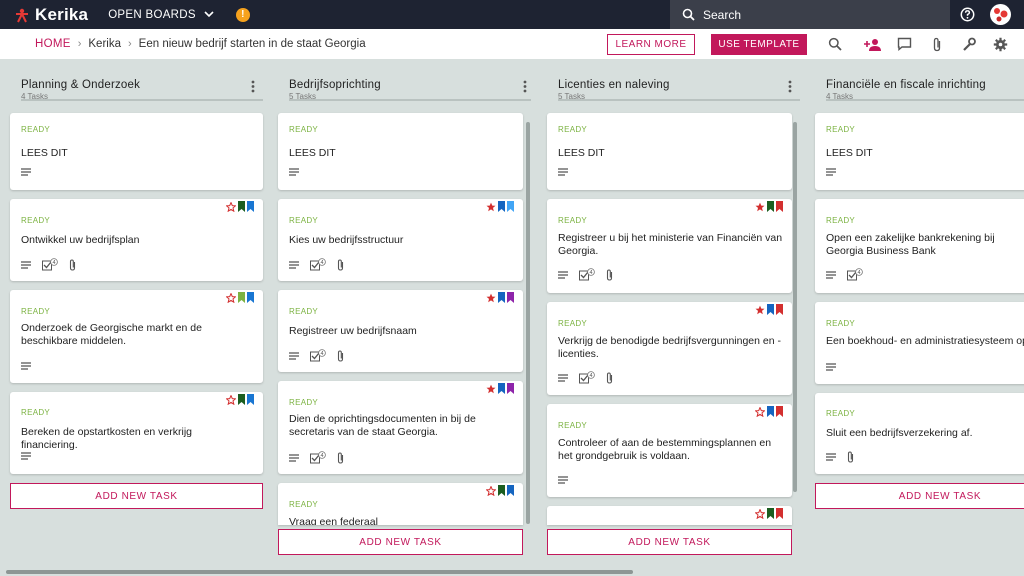 This screenshot has height=576, width=1024. What do you see at coordinates (759, 44) in the screenshot?
I see `use-template-button: USE TEMPLATE` at bounding box center [759, 44].